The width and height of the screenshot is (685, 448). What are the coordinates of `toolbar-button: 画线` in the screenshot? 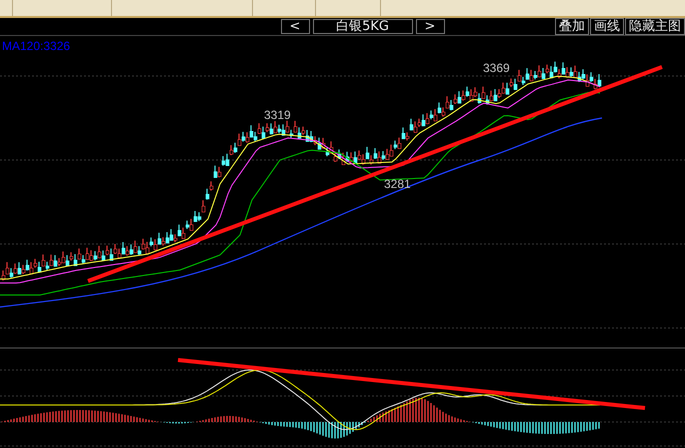 It's located at (607, 26).